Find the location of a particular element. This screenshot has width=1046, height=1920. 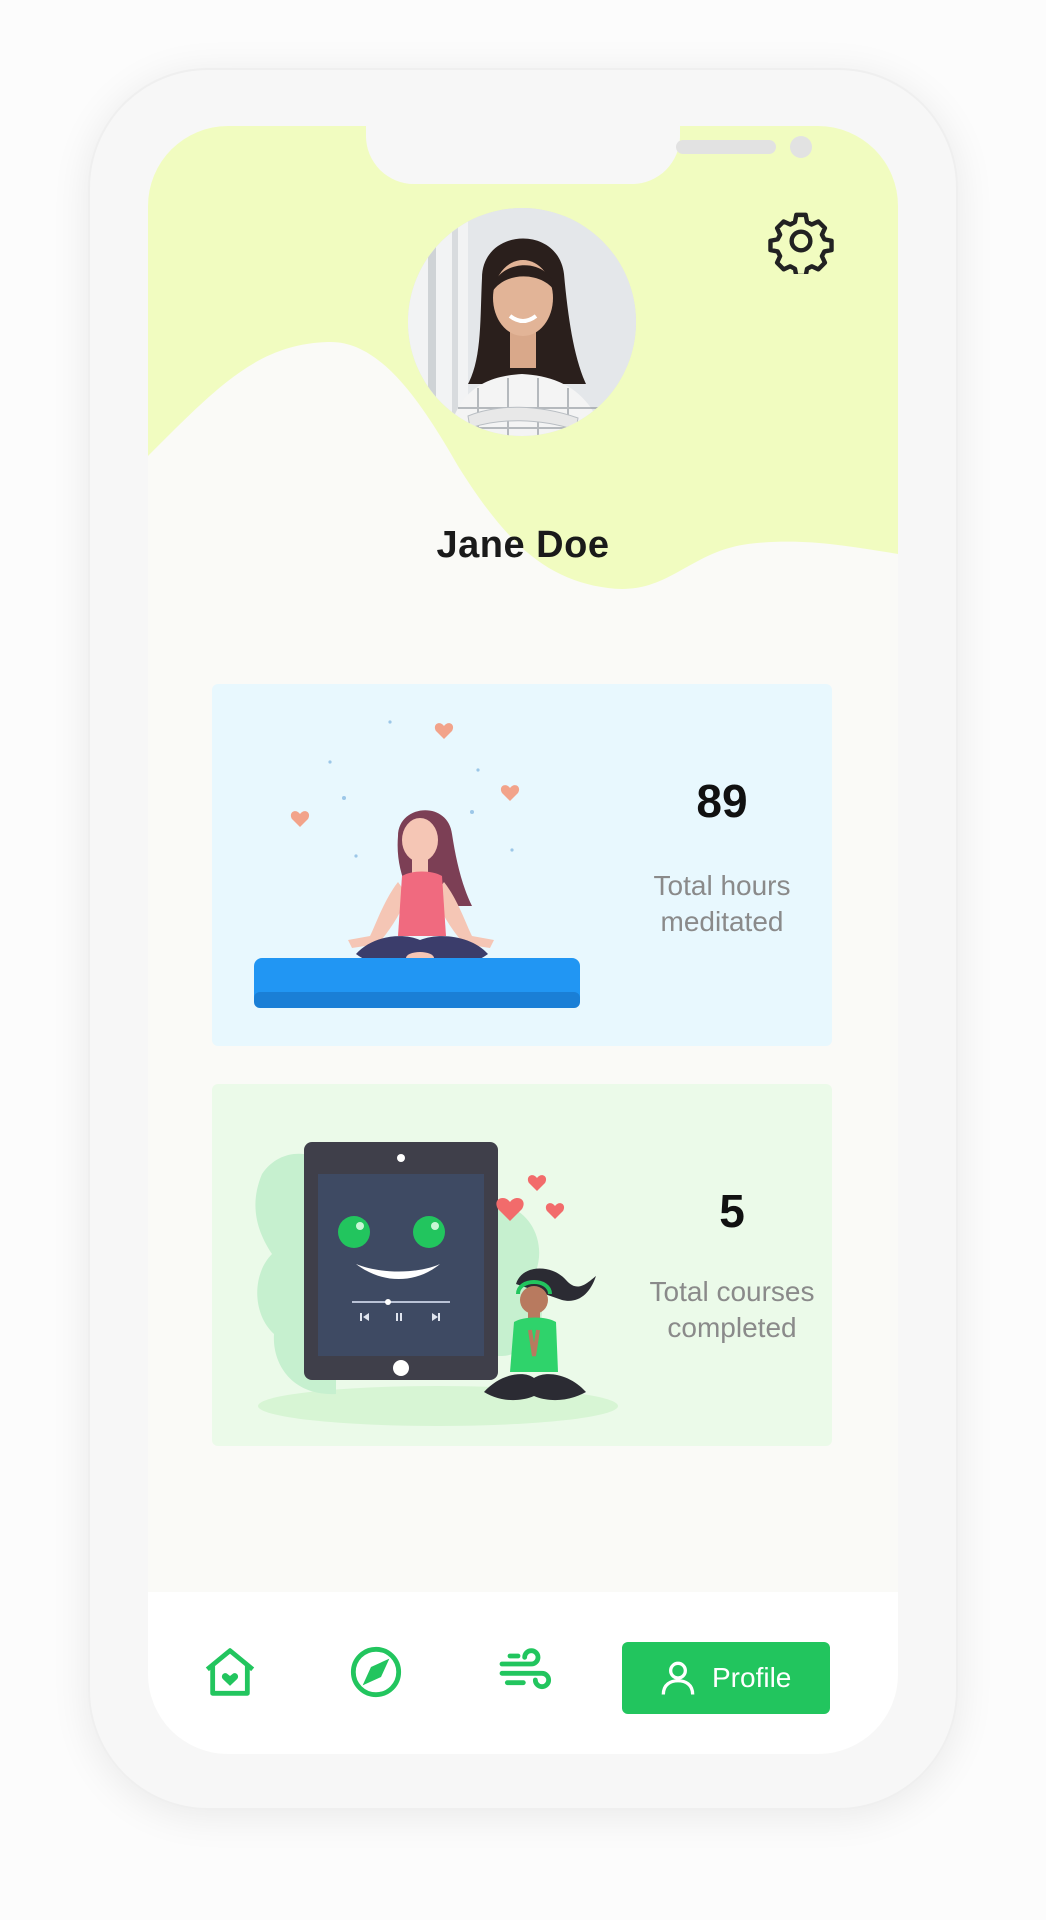

wind-icon is located at coordinates (525, 1669).